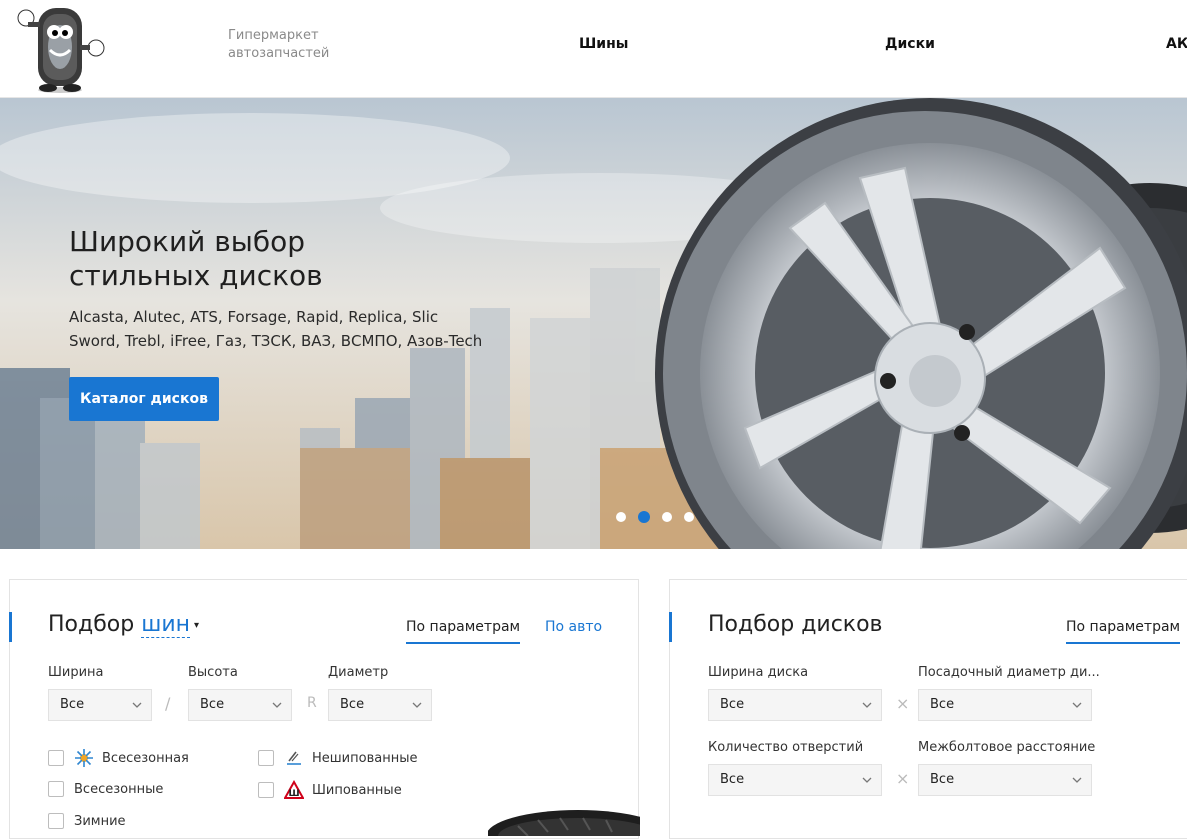 The height and width of the screenshot is (839, 1187). What do you see at coordinates (573, 630) in the screenshot?
I see `tab-by-car: По авто` at bounding box center [573, 630].